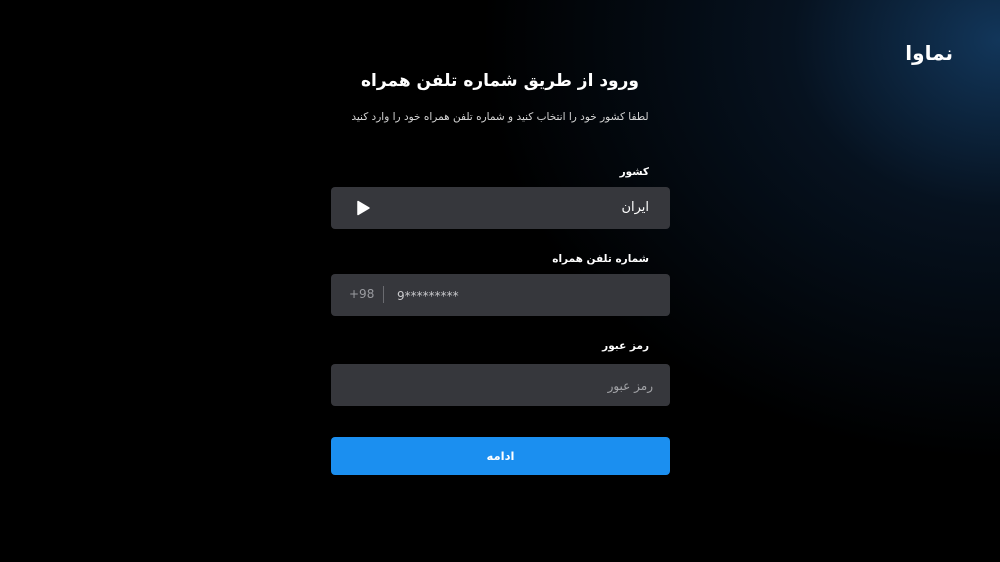 The height and width of the screenshot is (562, 1000). I want to click on phone-field: +98, so click(500, 296).